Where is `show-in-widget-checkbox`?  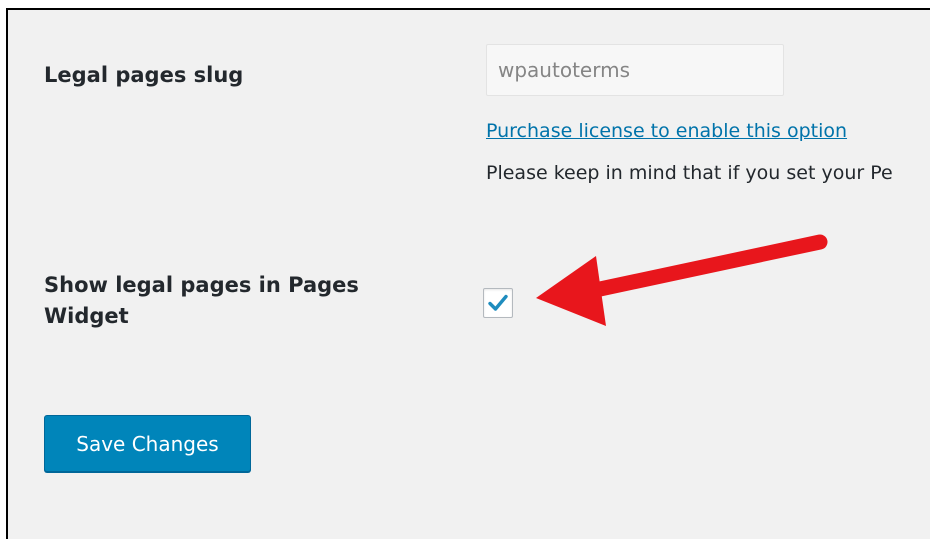
show-in-widget-checkbox is located at coordinates (498, 303).